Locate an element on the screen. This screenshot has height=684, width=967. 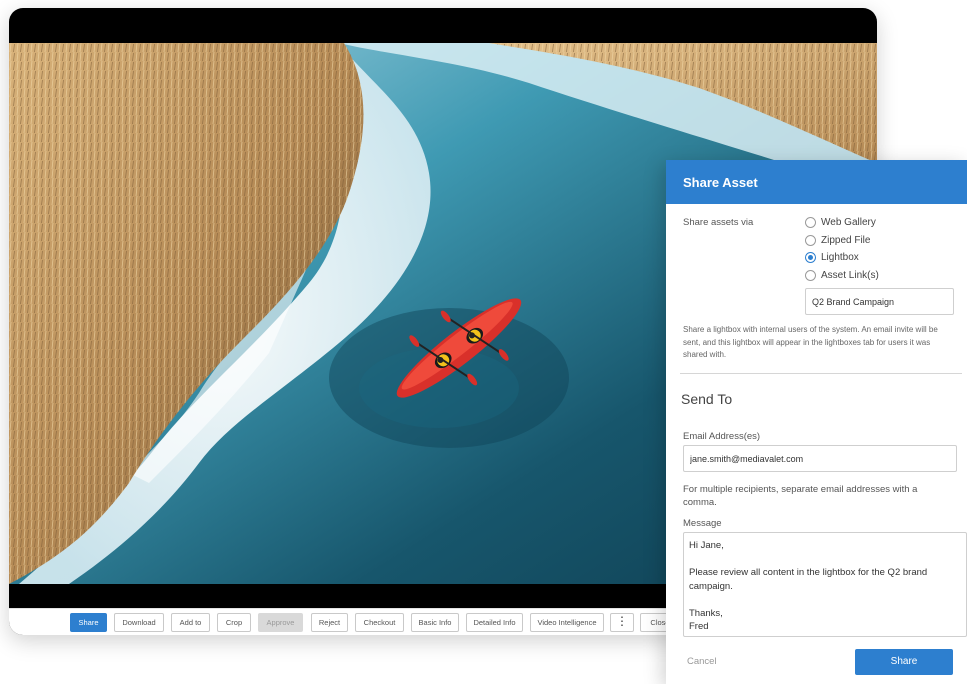
detailed-info-button: Detailed Info is located at coordinates (494, 622).